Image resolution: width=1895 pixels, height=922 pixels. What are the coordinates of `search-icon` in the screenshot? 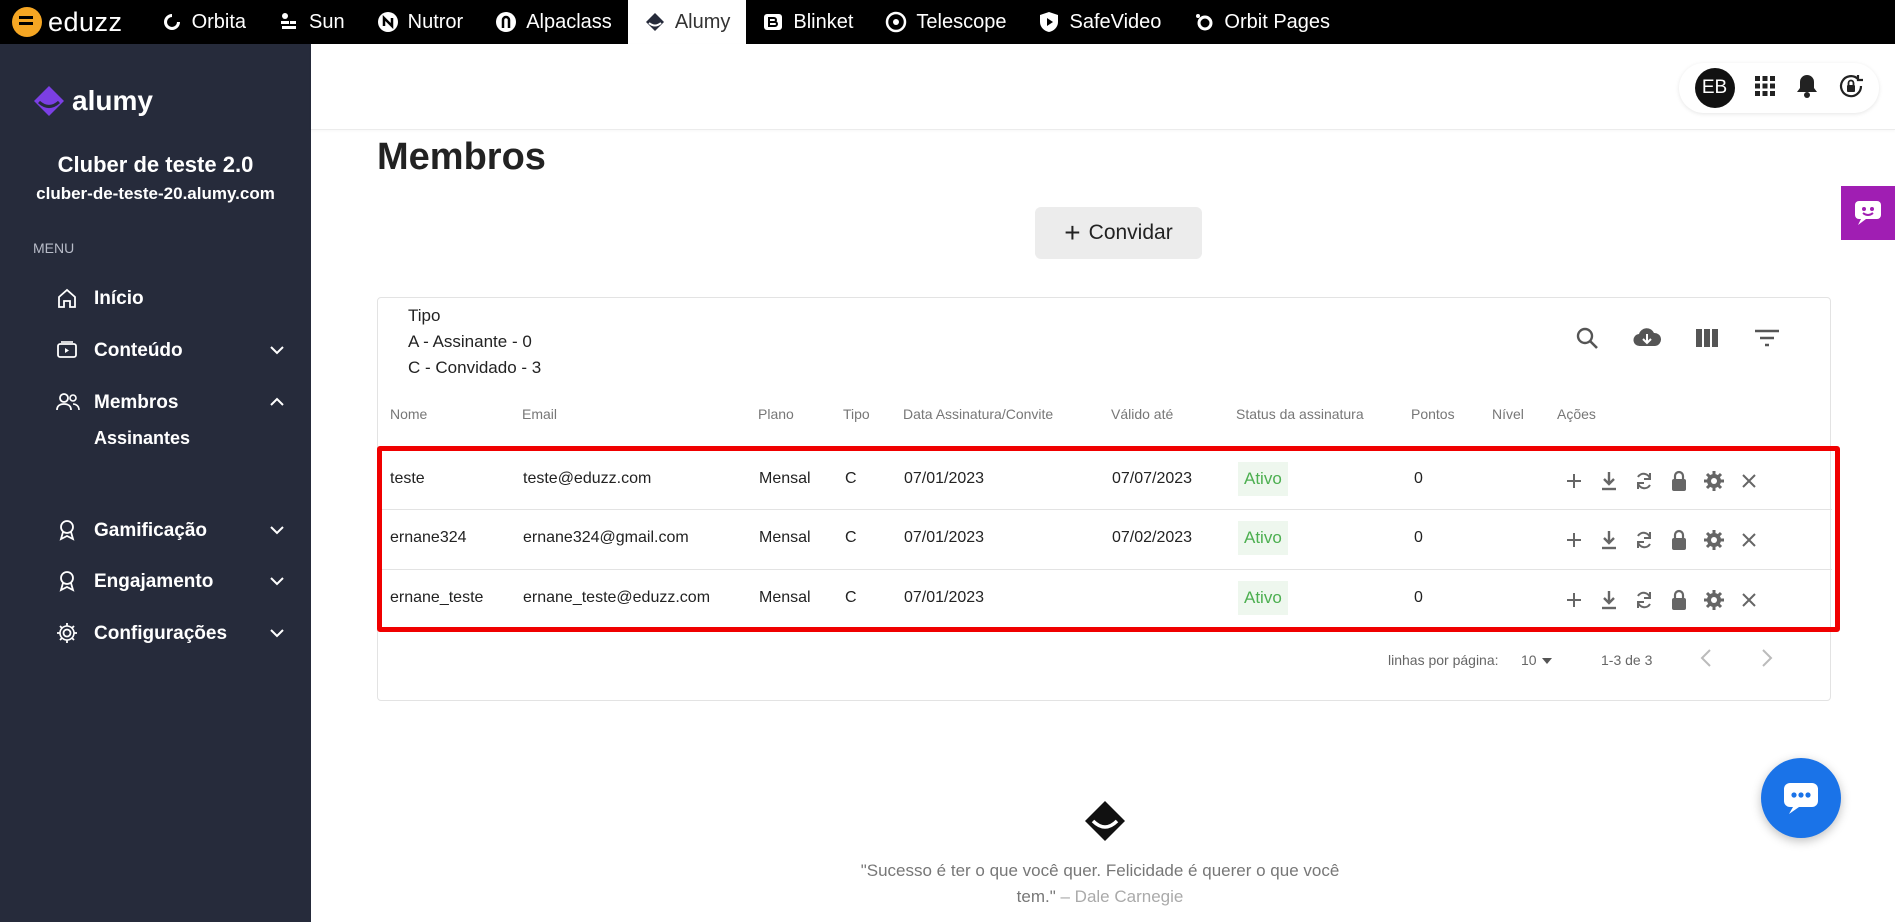 It's located at (1587, 338).